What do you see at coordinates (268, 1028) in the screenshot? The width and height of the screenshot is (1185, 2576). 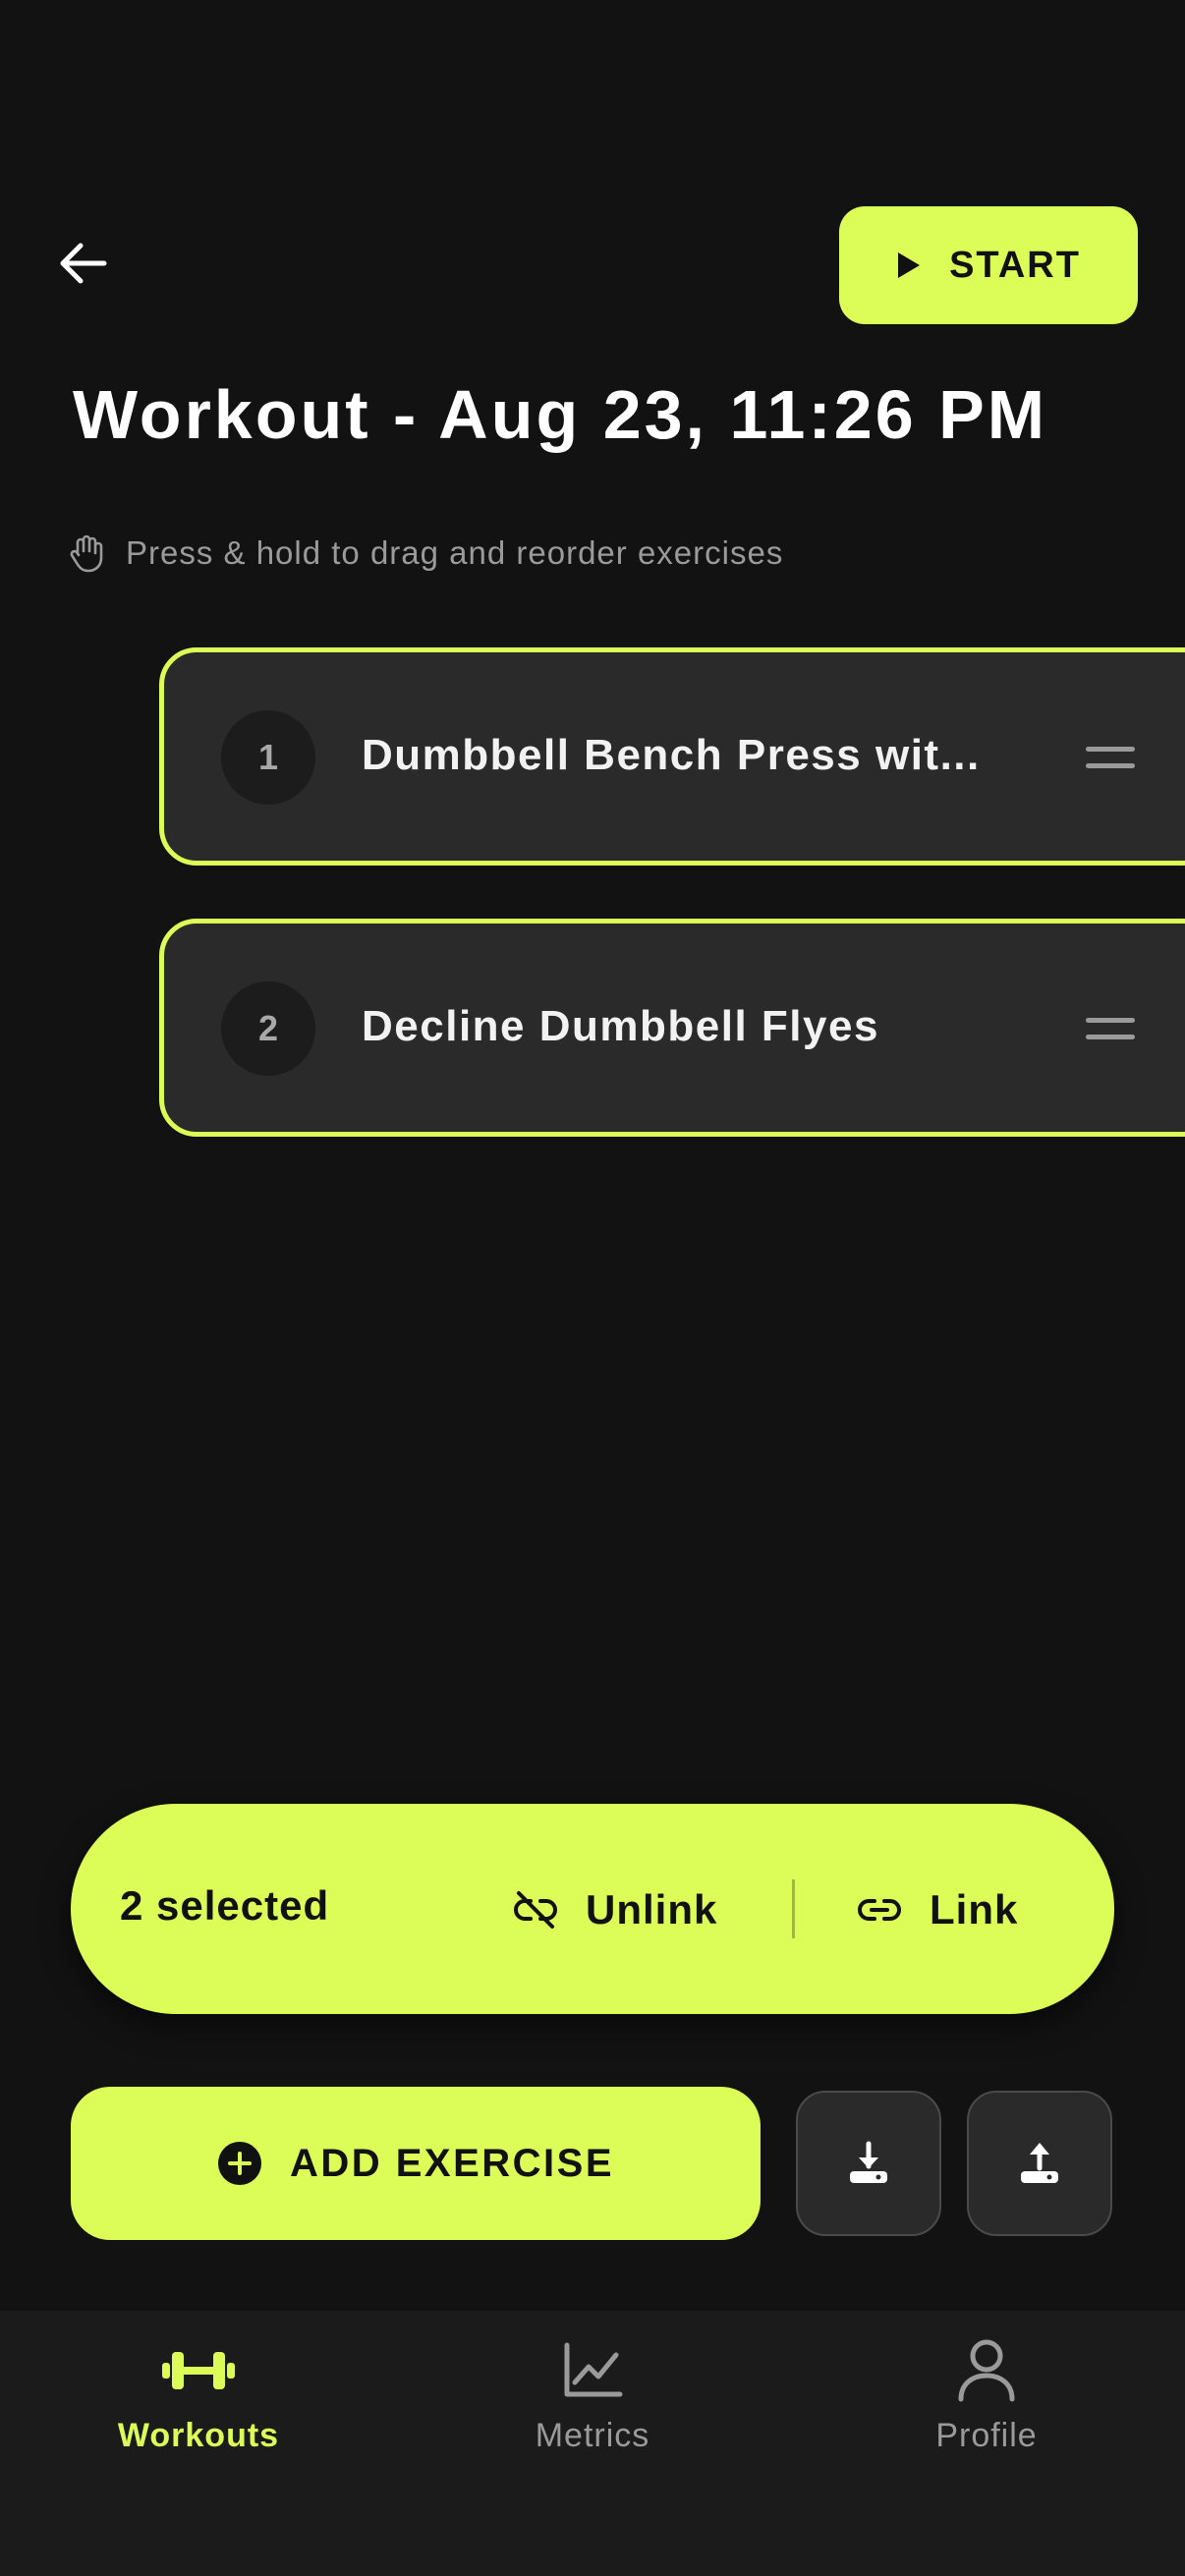 I see `exercise-number: 2` at bounding box center [268, 1028].